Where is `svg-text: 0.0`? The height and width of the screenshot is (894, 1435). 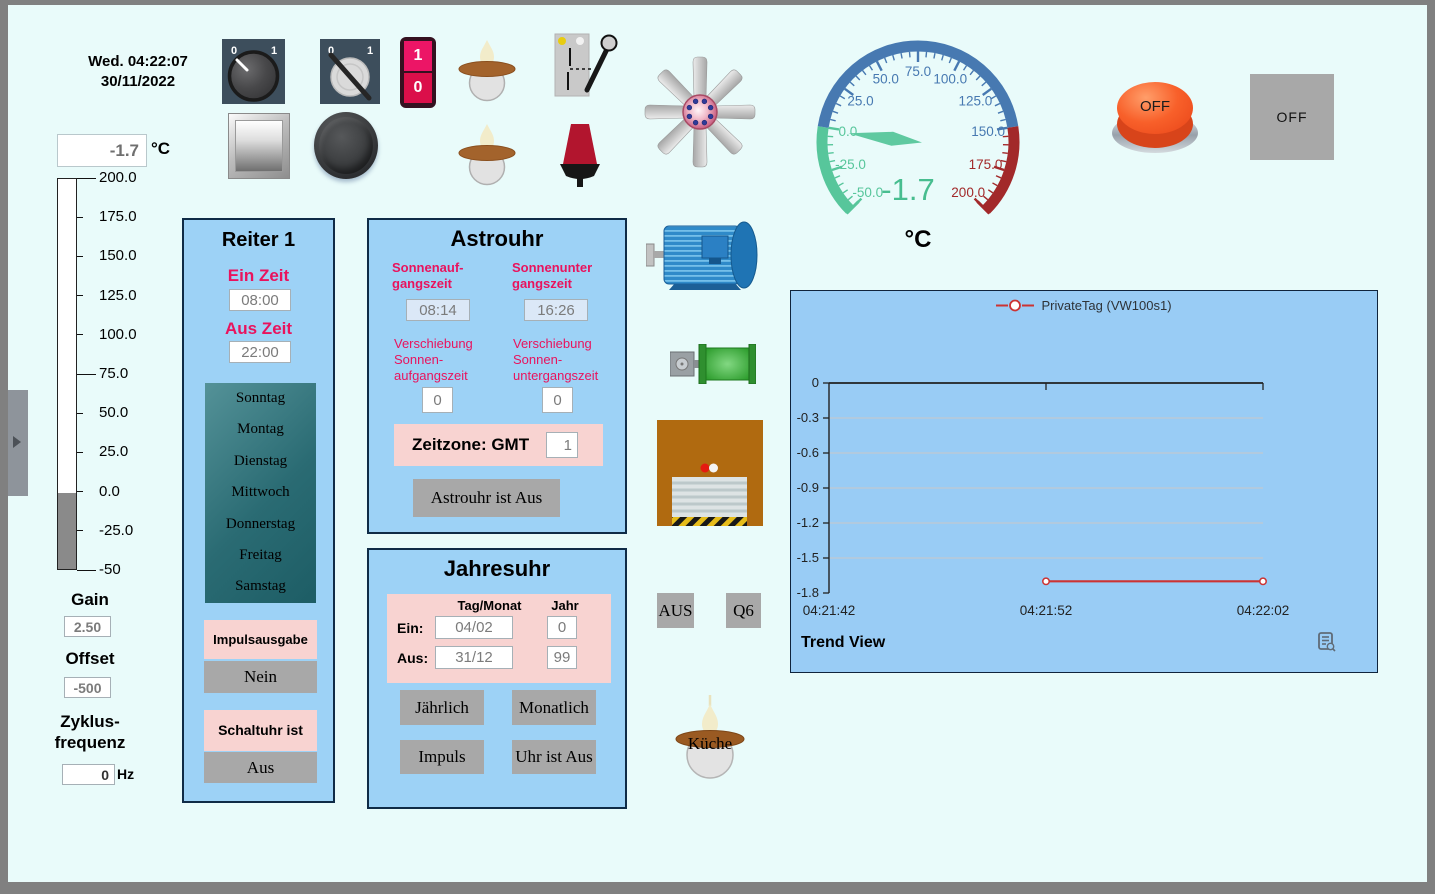 svg-text: 0.0 is located at coordinates (847, 131).